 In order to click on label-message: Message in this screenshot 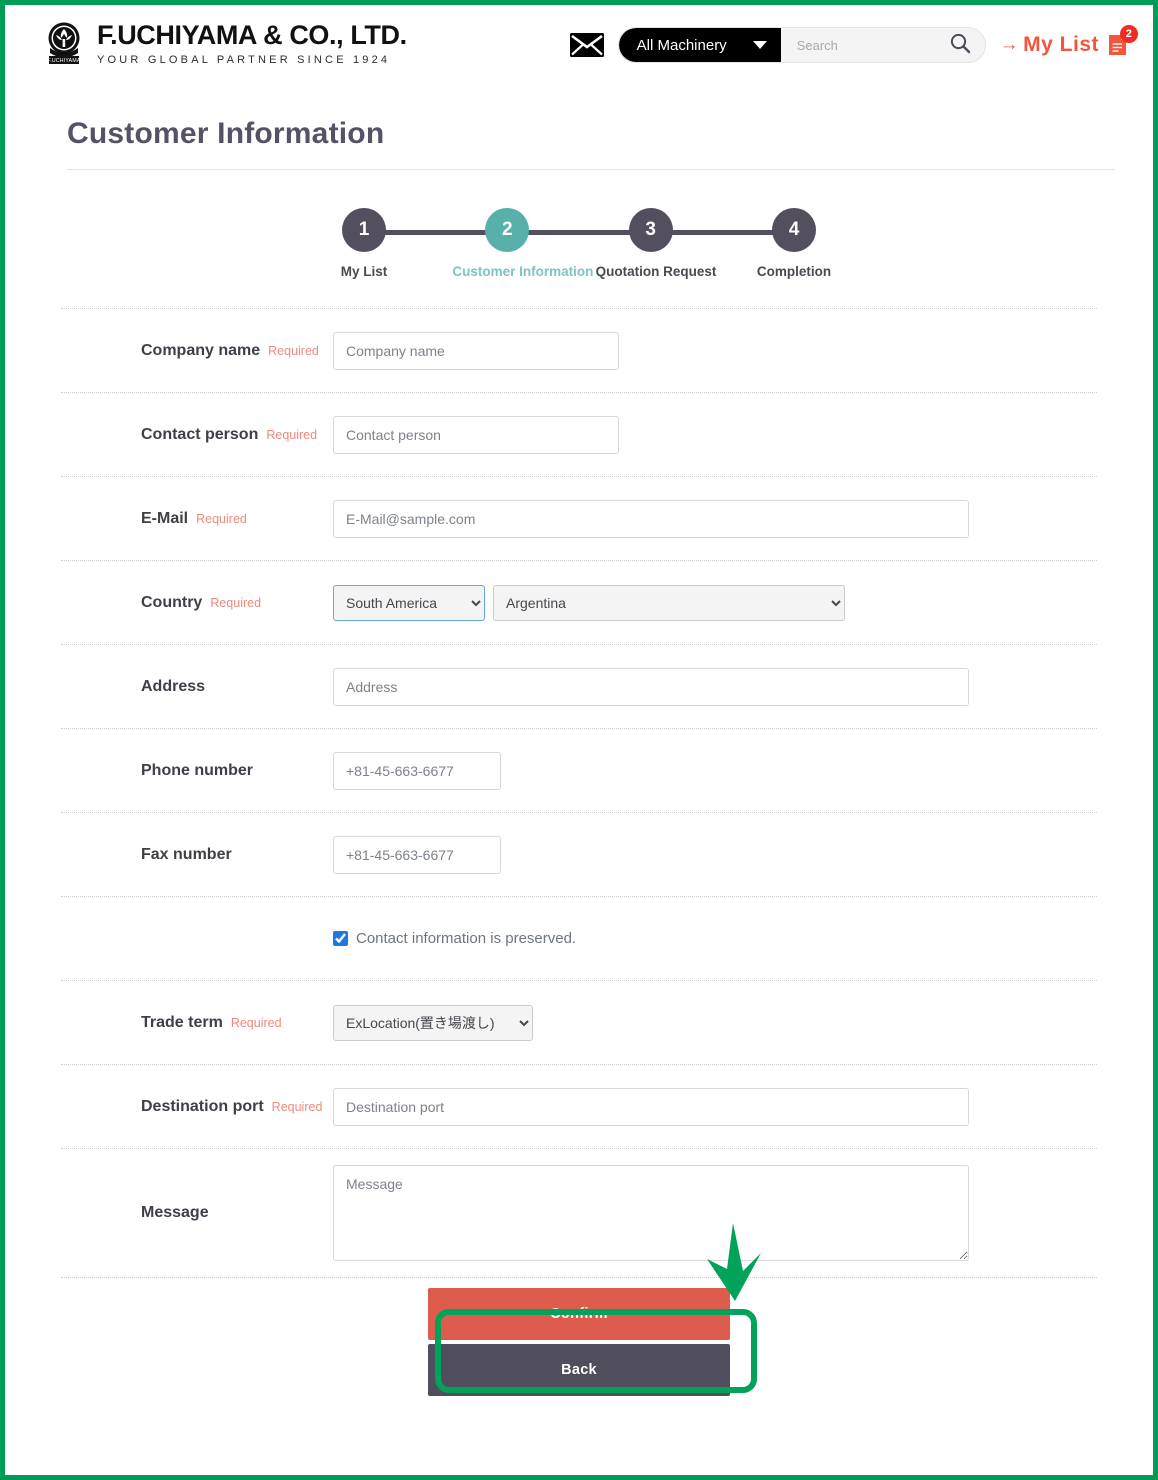, I will do `click(197, 1213)`.